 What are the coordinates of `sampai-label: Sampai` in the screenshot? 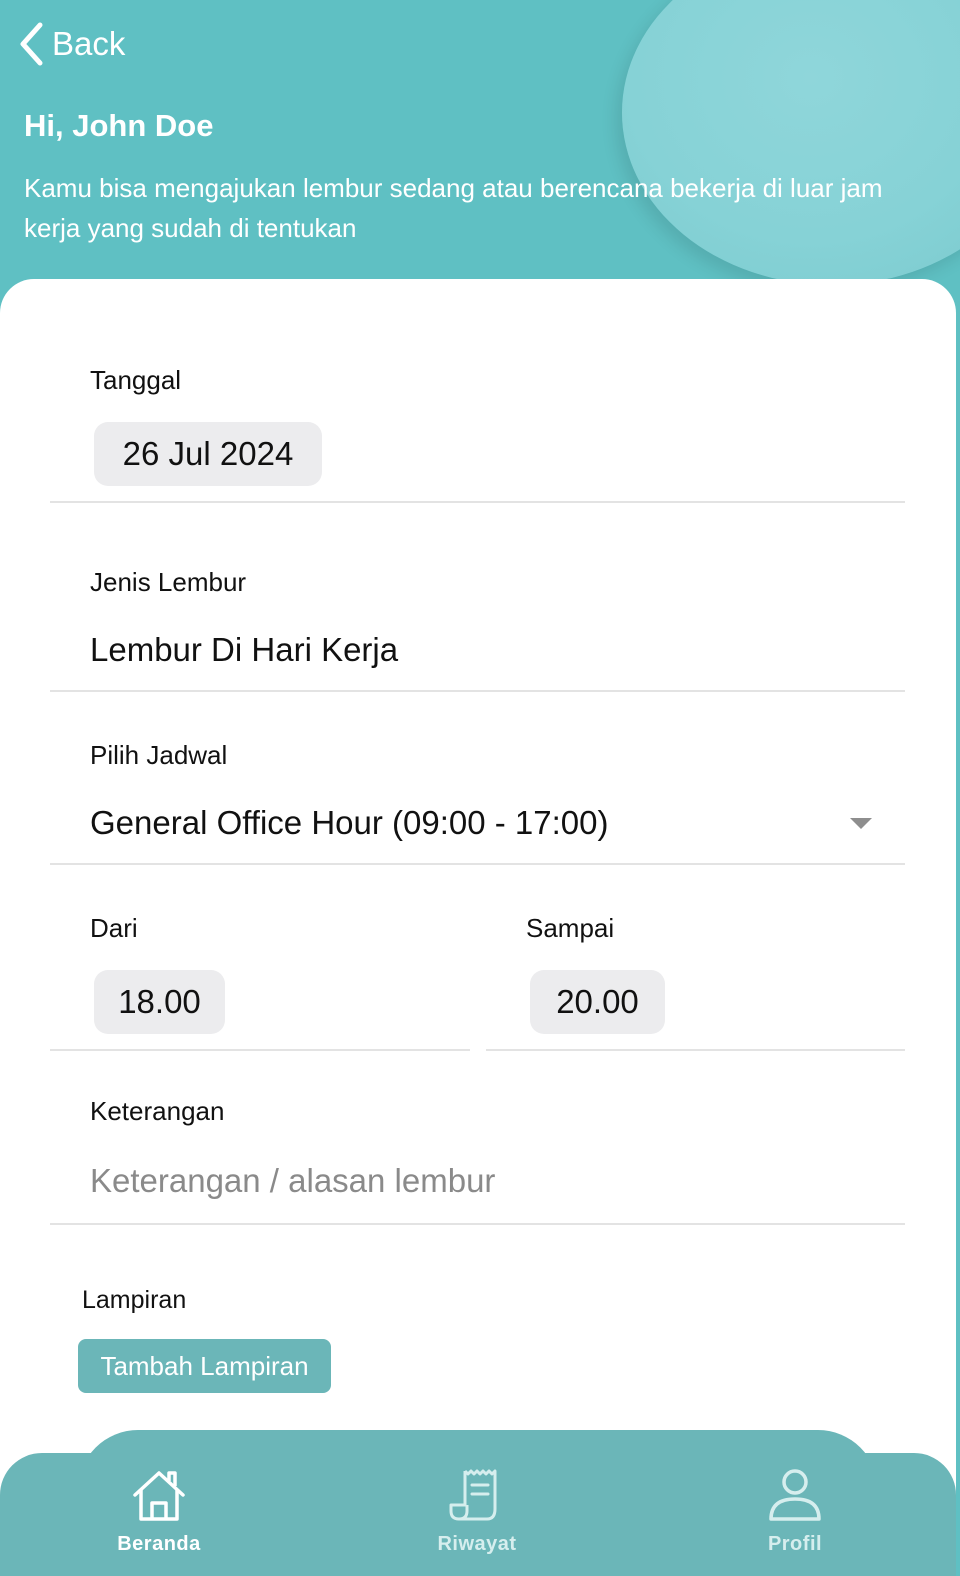 It's located at (570, 928).